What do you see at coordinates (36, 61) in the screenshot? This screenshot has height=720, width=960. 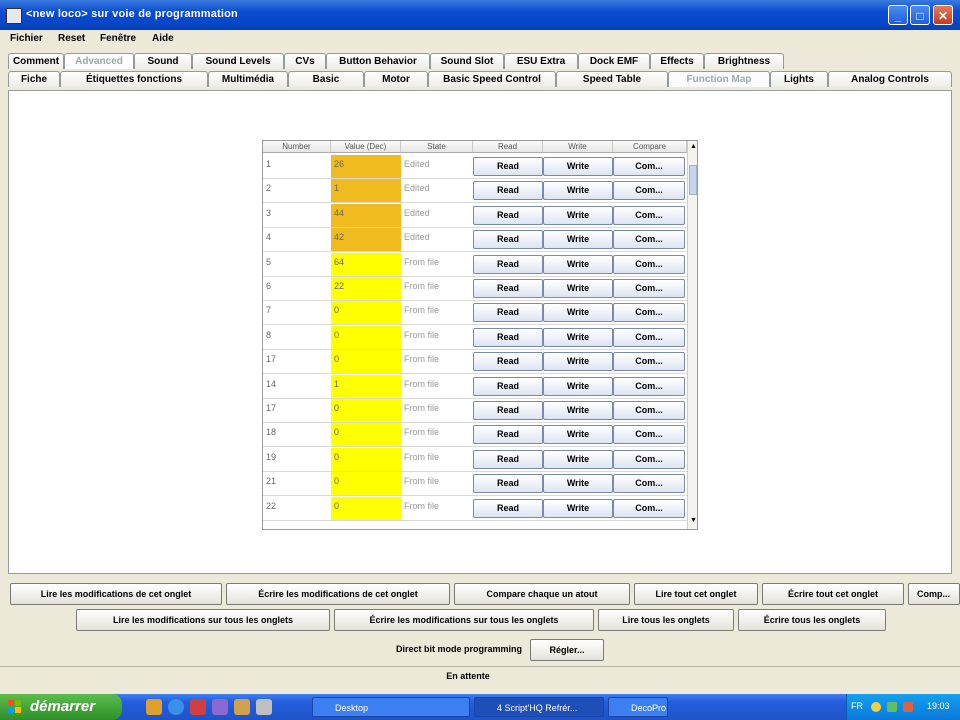 I see `tab-comment: Comment` at bounding box center [36, 61].